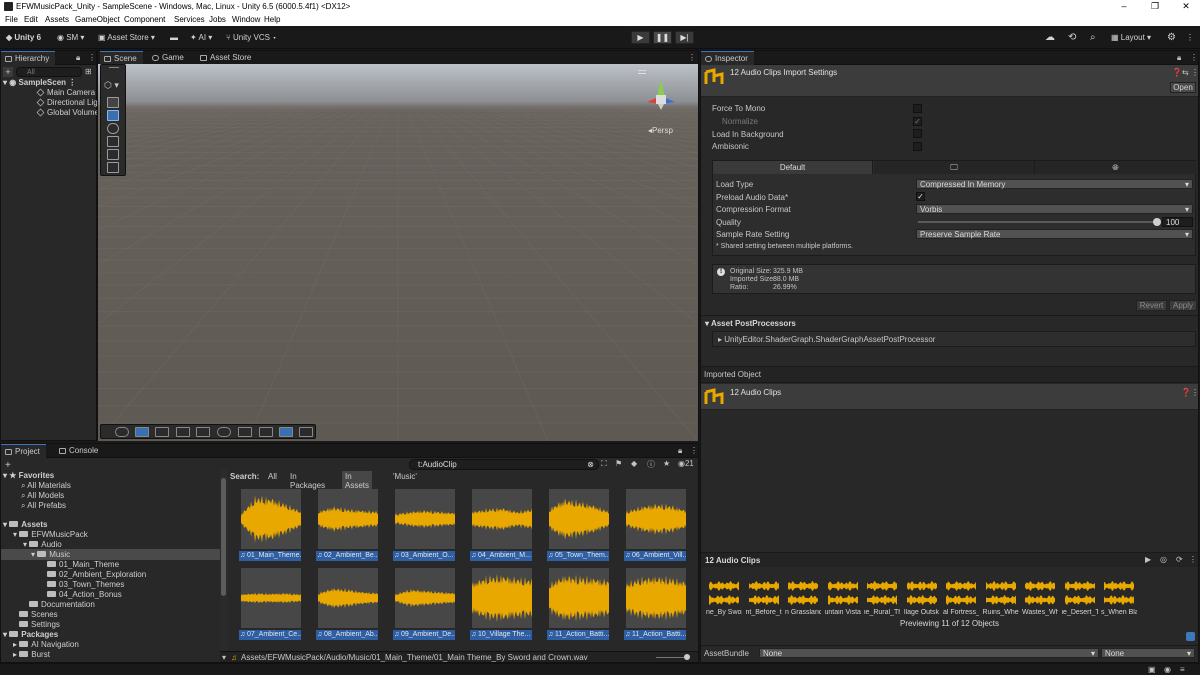  Describe the element at coordinates (1148, 653) in the screenshot. I see `assetbundle-variant-dropdown: None` at that location.